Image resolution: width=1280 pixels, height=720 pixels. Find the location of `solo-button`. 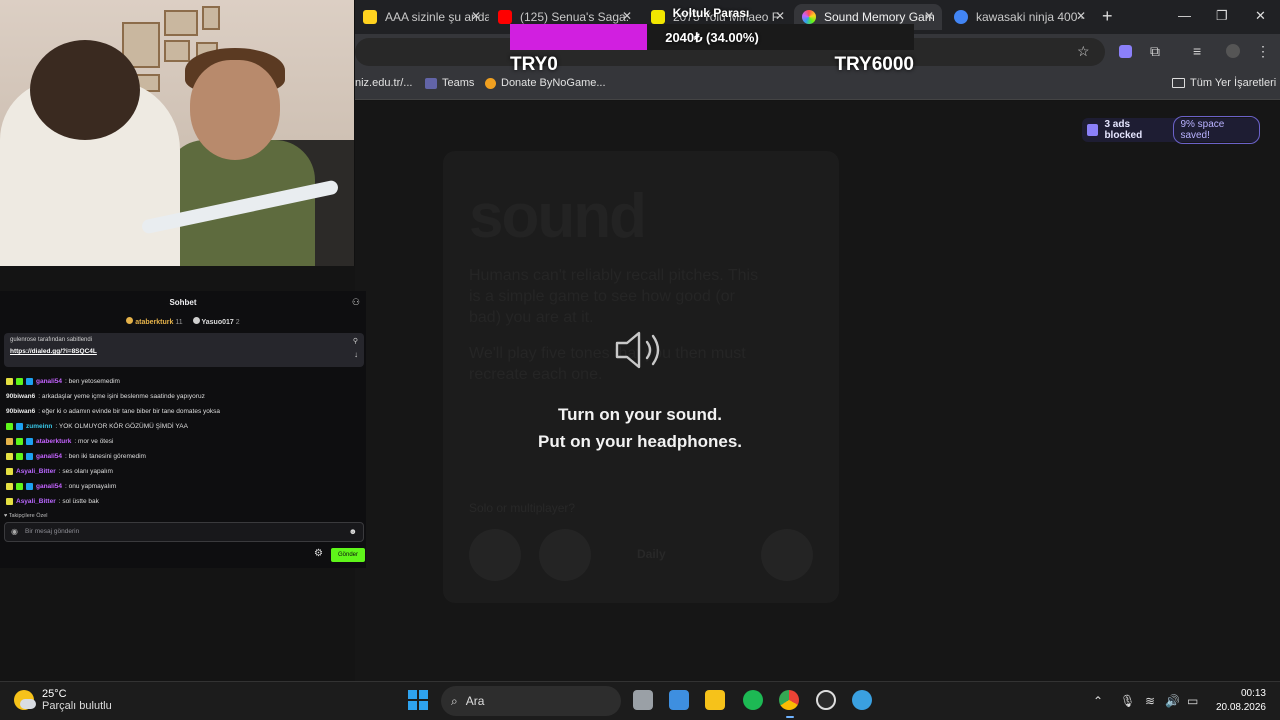

solo-button is located at coordinates (495, 555).